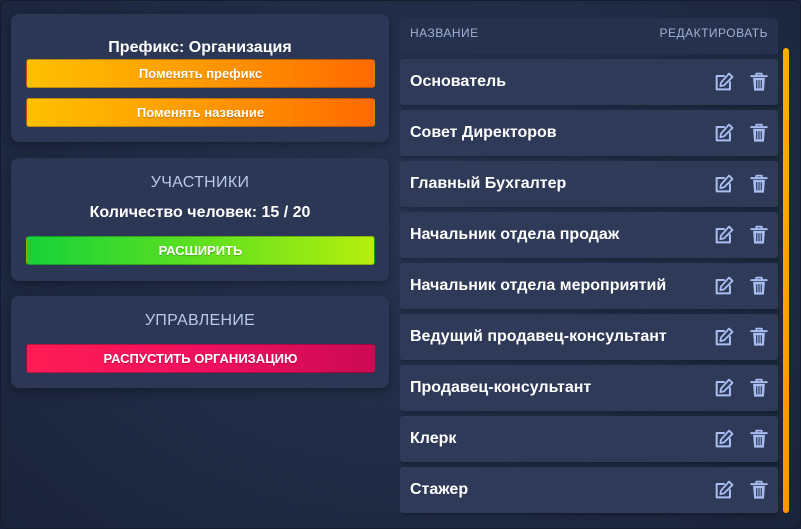 The width and height of the screenshot is (801, 529). I want to click on role-name: Ведущий продавец-консультант, so click(538, 336).